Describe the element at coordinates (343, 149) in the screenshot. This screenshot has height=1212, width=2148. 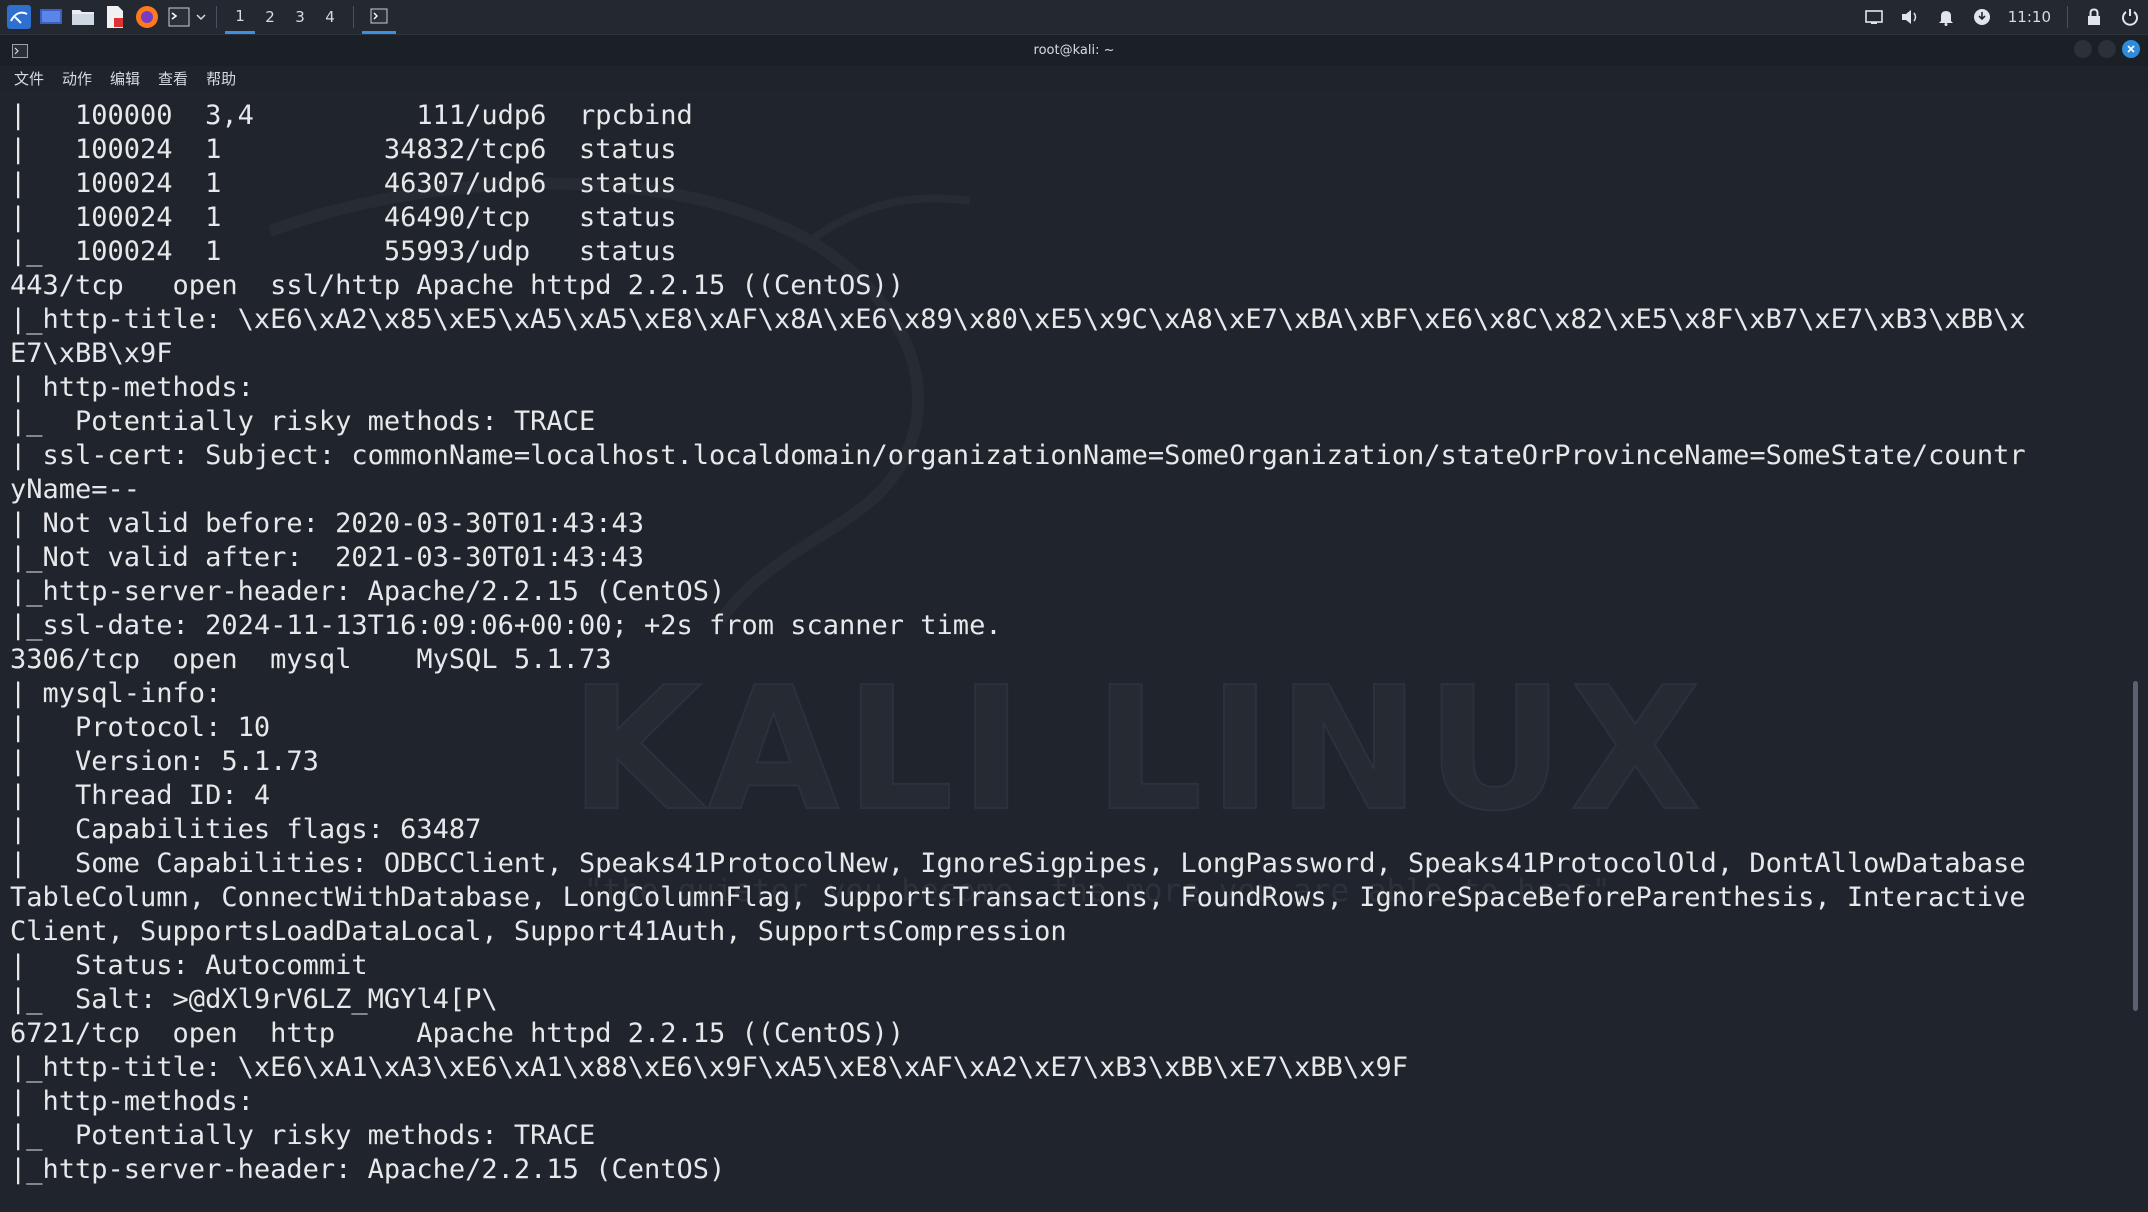
I see `terminal-line: | 100024 1 34832/tcp6 status` at that location.